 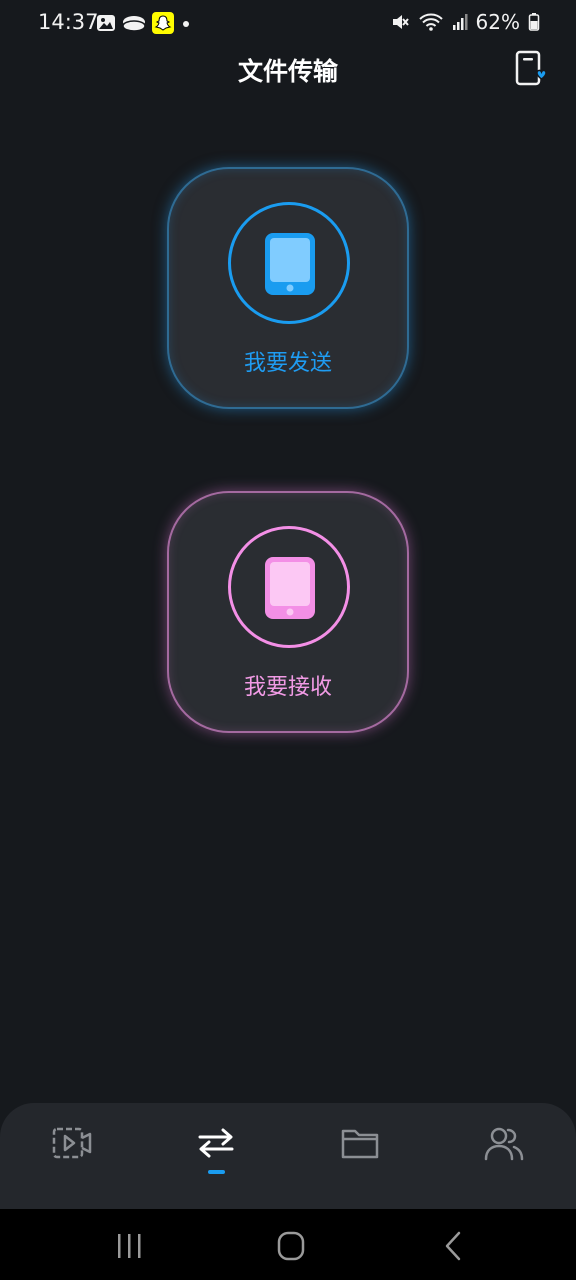 I want to click on tab-files, so click(x=360, y=1154).